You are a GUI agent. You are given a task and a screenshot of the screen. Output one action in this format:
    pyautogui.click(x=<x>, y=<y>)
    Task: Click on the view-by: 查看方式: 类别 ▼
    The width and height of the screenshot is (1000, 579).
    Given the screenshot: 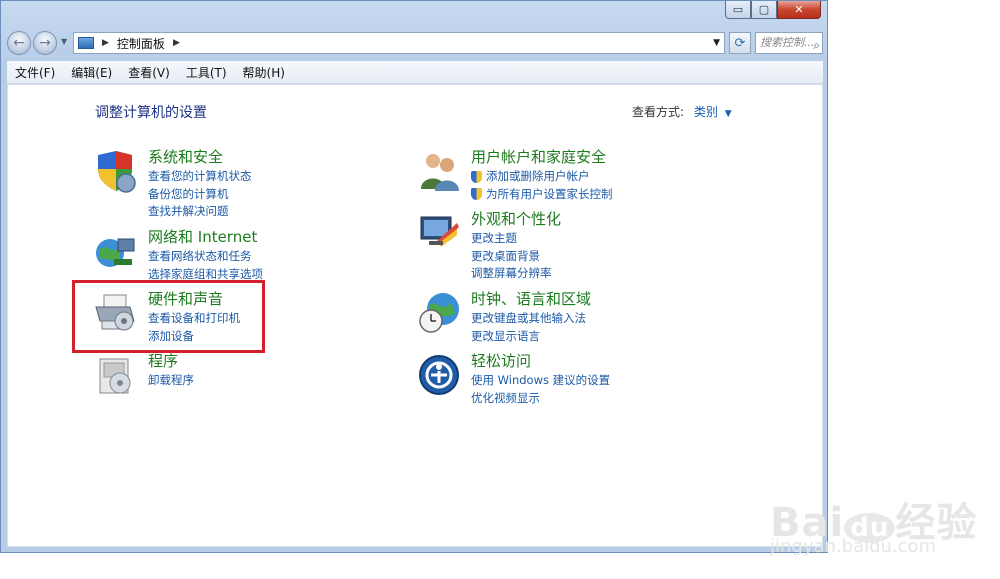 What is the action you would take?
    pyautogui.click(x=682, y=111)
    